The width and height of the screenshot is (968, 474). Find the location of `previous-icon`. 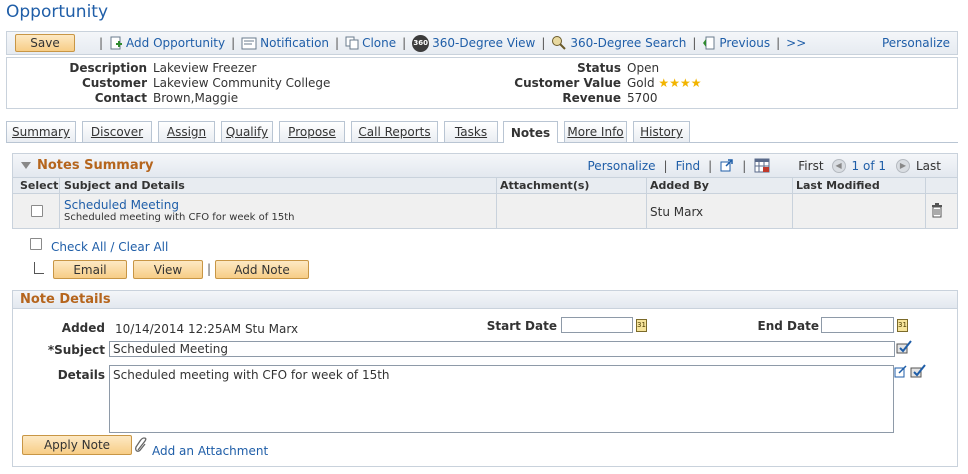

previous-icon is located at coordinates (709, 43).